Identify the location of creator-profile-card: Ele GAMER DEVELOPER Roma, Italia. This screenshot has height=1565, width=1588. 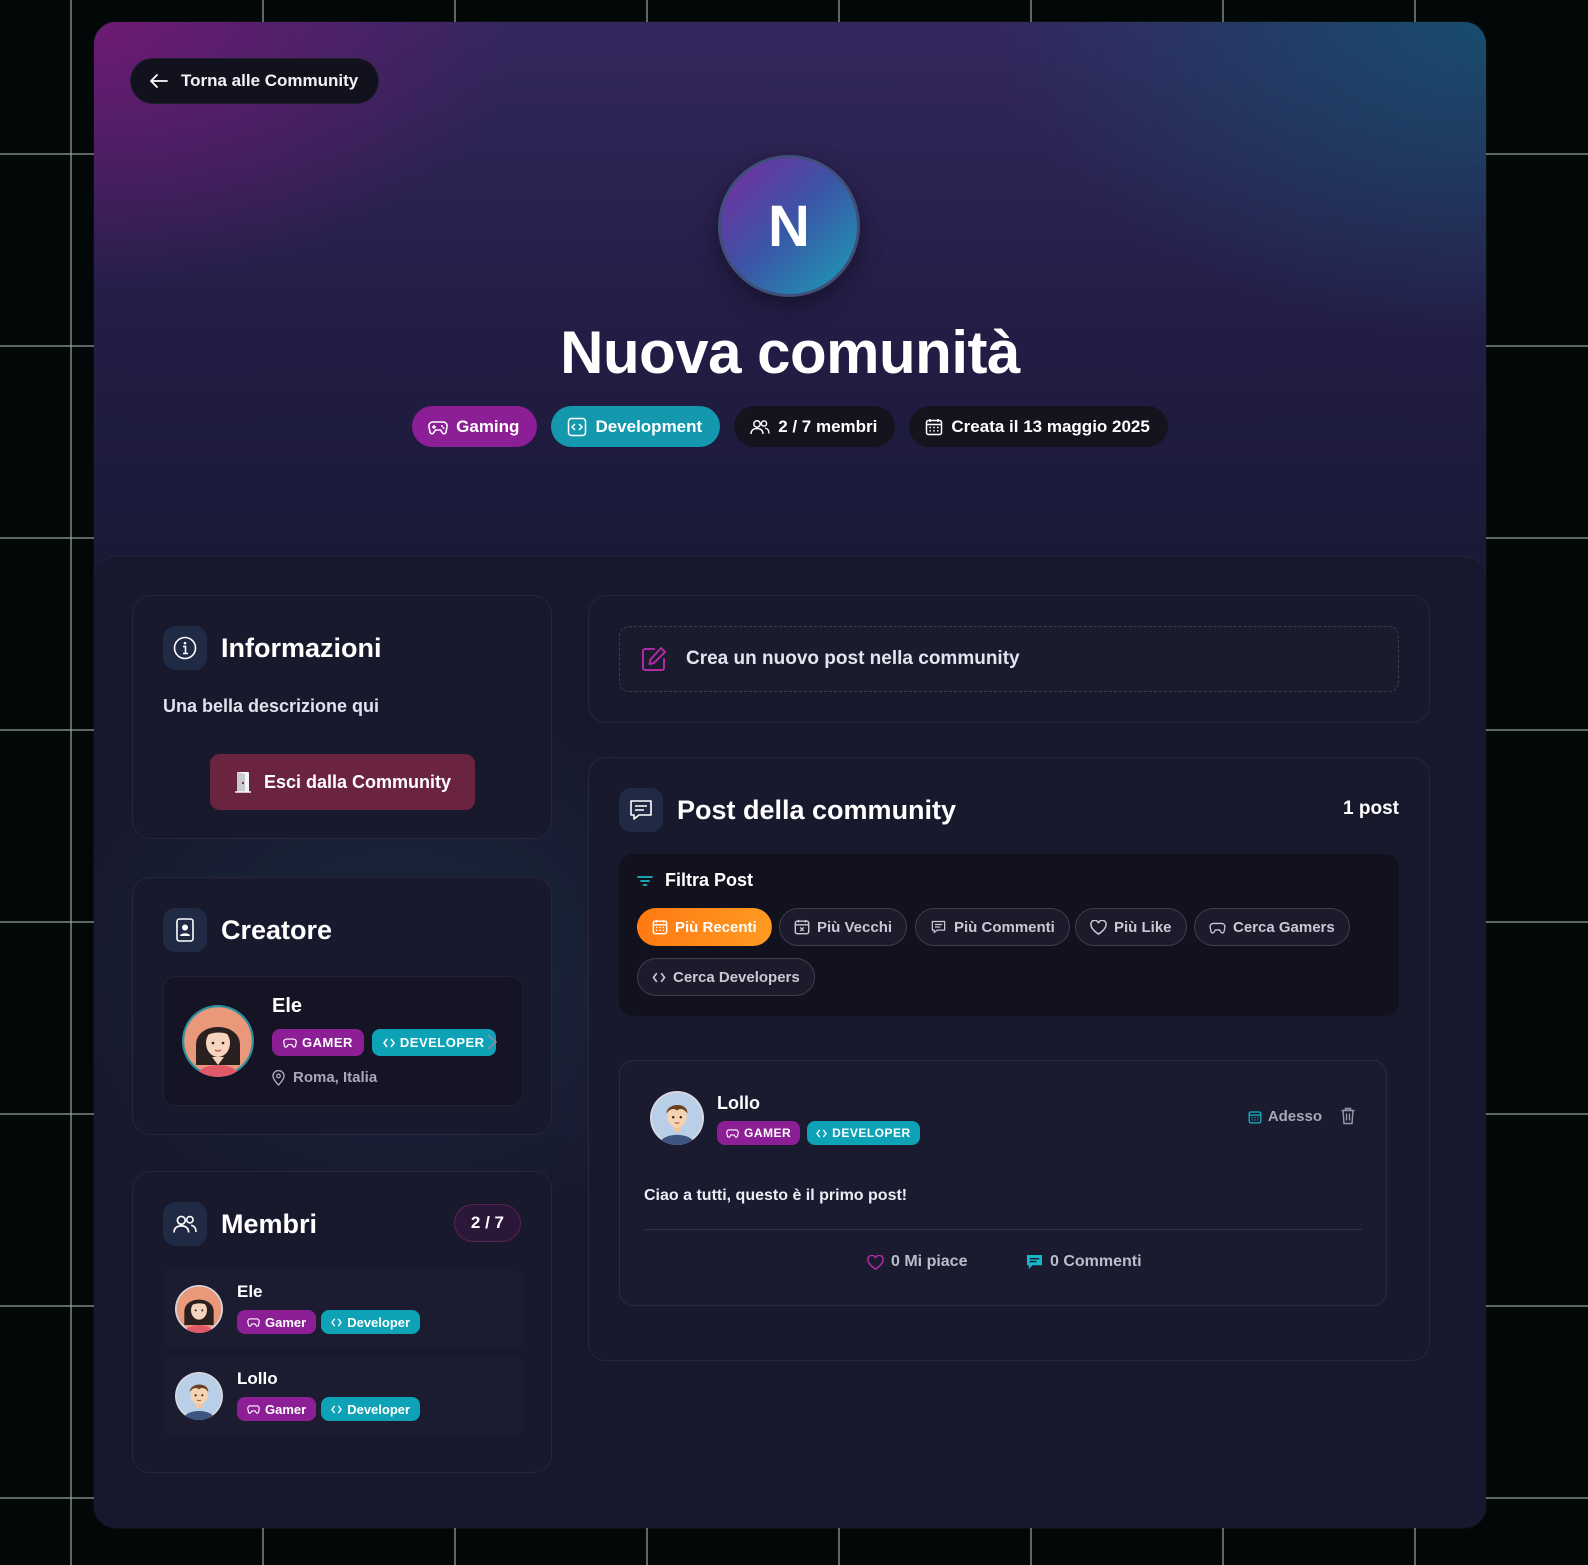
(343, 1041).